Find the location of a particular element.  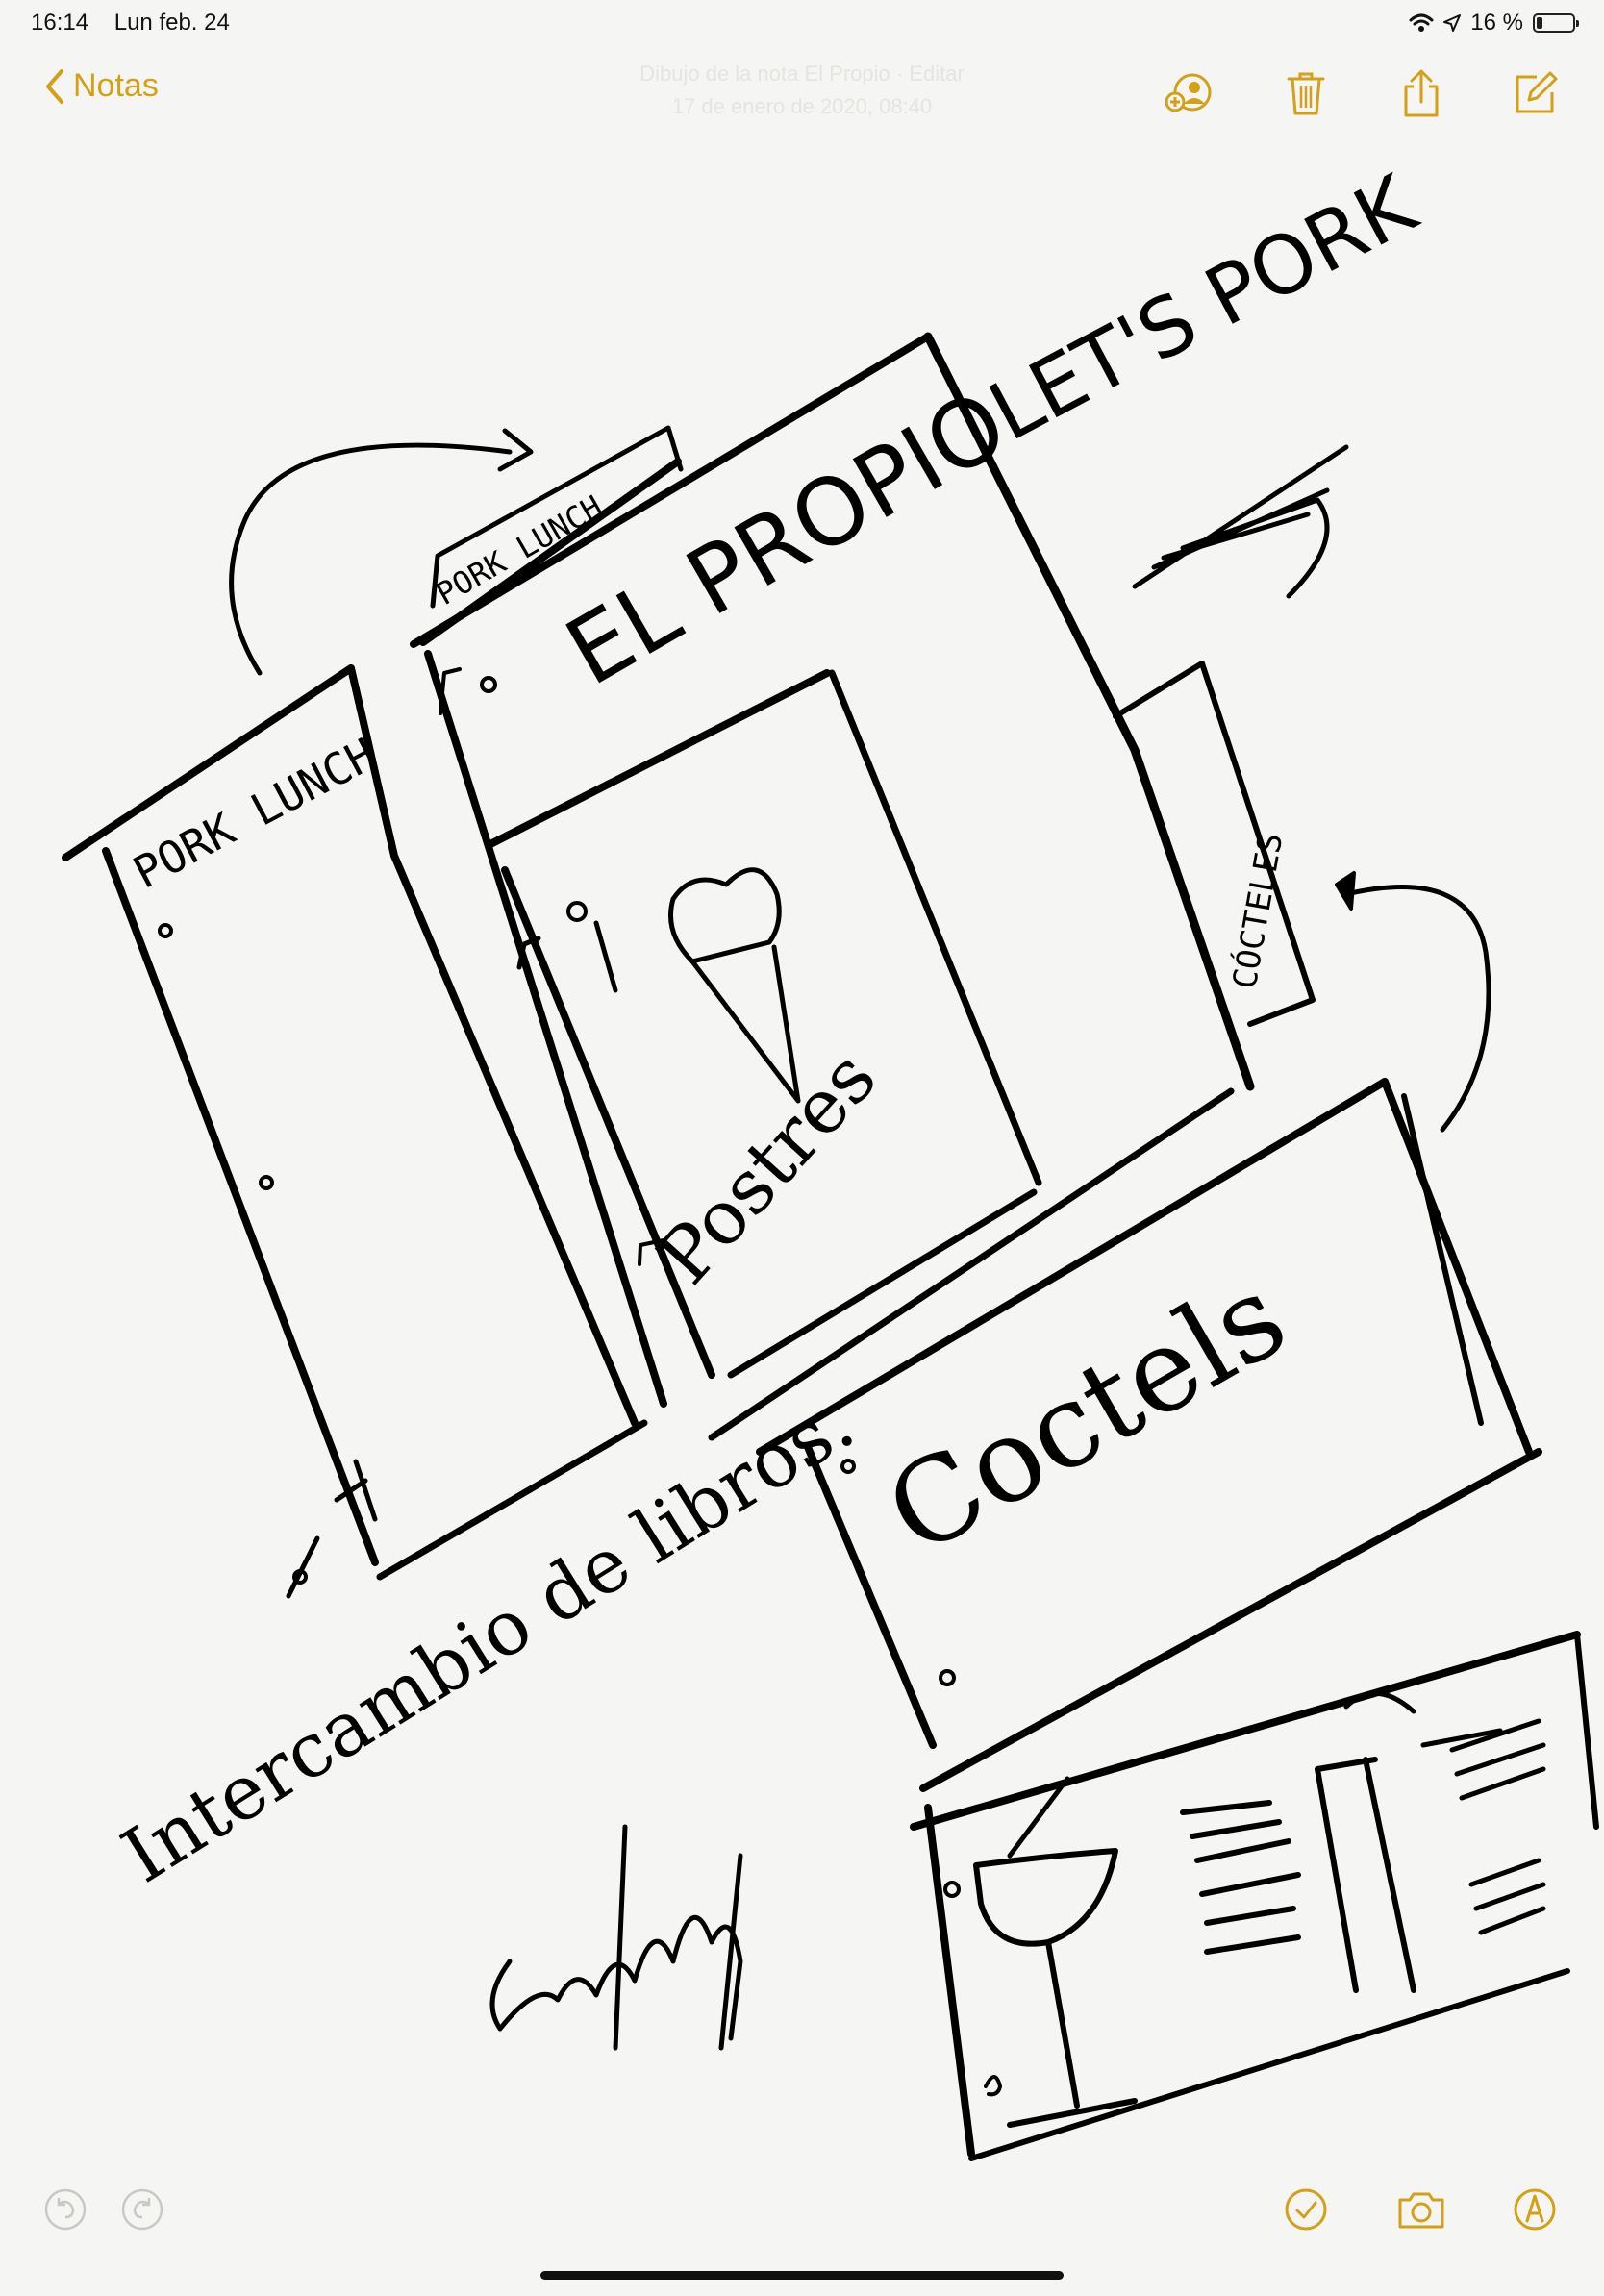

redo-button is located at coordinates (142, 2209).